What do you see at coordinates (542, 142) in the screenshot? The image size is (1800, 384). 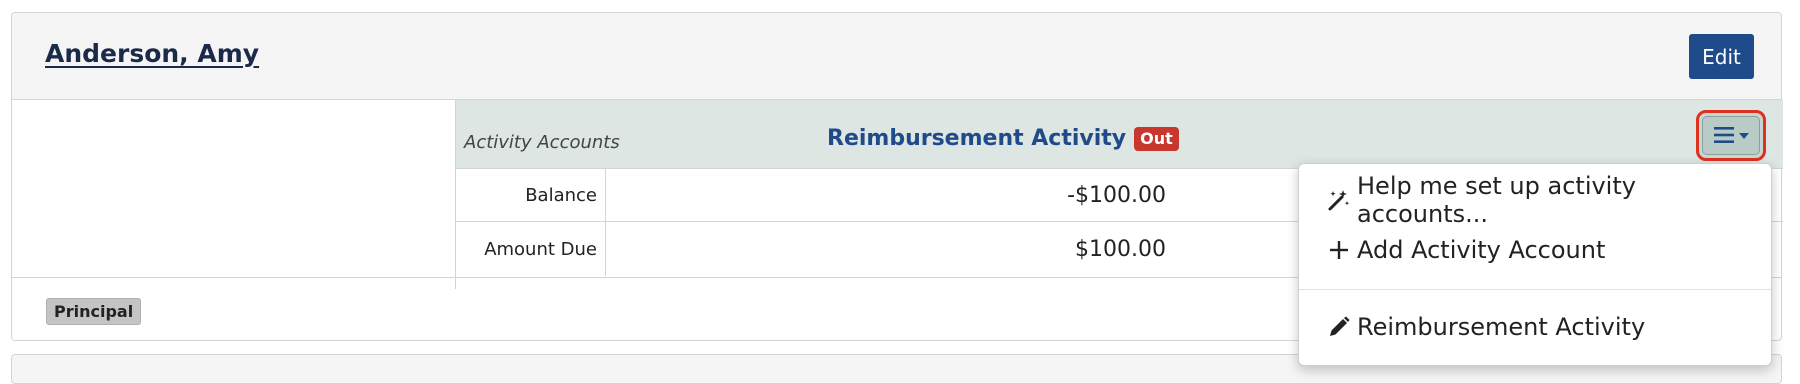 I see `accounts-caption: Activity Accounts` at bounding box center [542, 142].